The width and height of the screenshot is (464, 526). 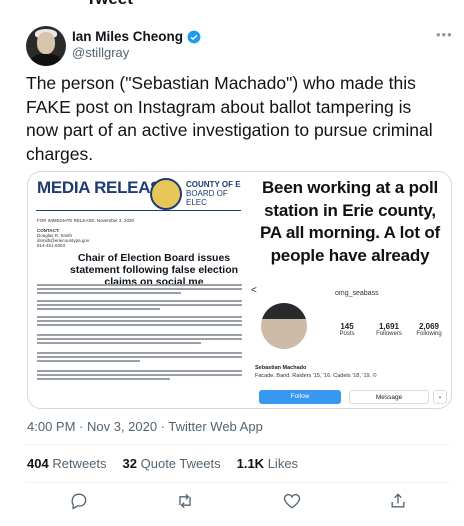 What do you see at coordinates (254, 290) in the screenshot?
I see `back-arrow-icon: <` at bounding box center [254, 290].